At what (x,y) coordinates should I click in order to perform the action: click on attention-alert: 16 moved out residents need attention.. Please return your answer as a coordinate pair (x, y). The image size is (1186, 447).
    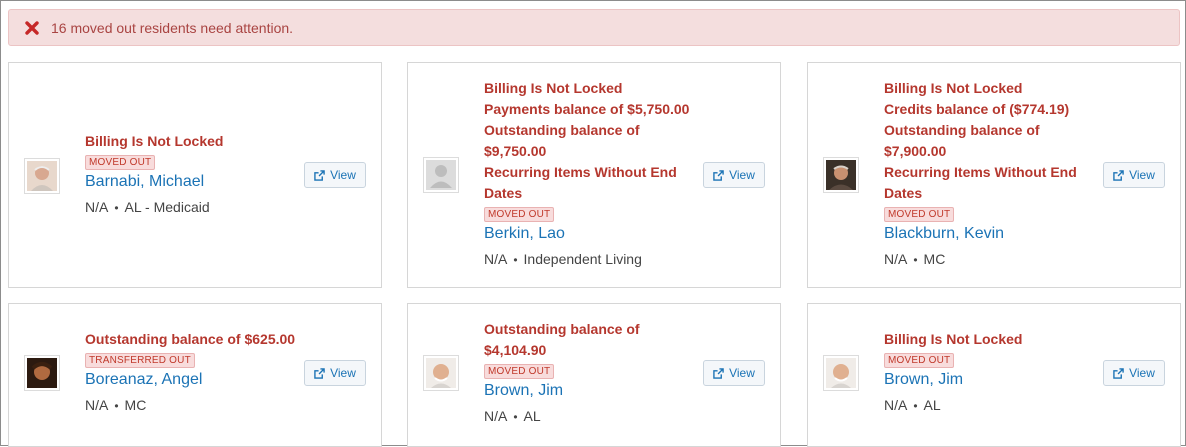
    Looking at the image, I should click on (594, 27).